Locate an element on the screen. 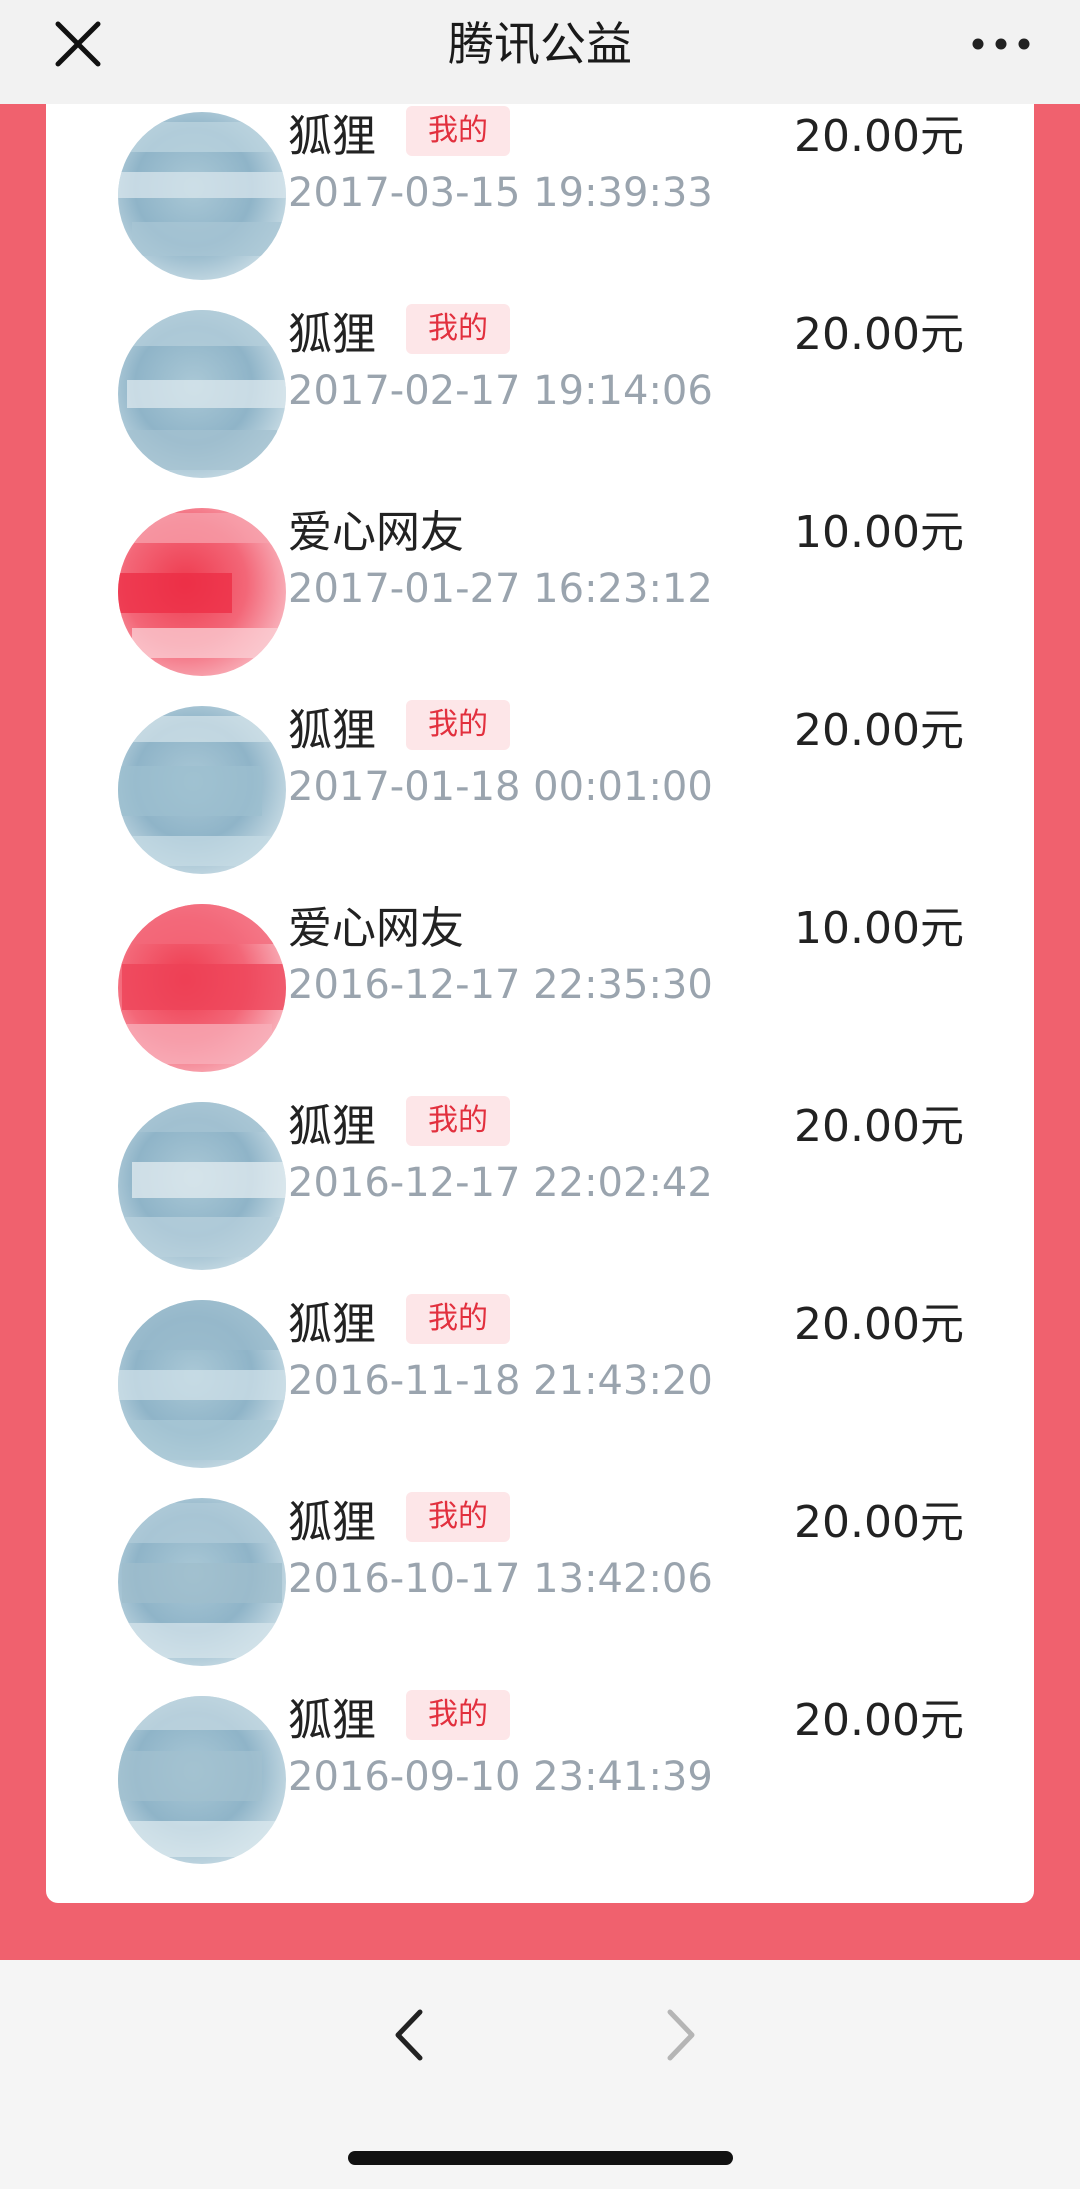 The width and height of the screenshot is (1080, 2189). donation-row: 狐狸 我的 20.00元 2016-09-10 23:41:39 is located at coordinates (540, 1781).